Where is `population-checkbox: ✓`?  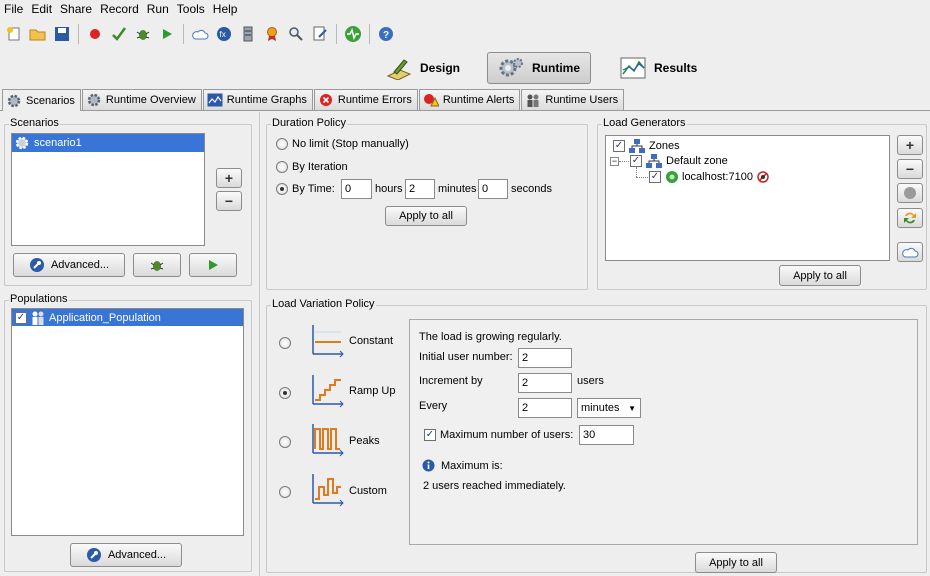
population-checkbox: ✓ is located at coordinates (21, 317).